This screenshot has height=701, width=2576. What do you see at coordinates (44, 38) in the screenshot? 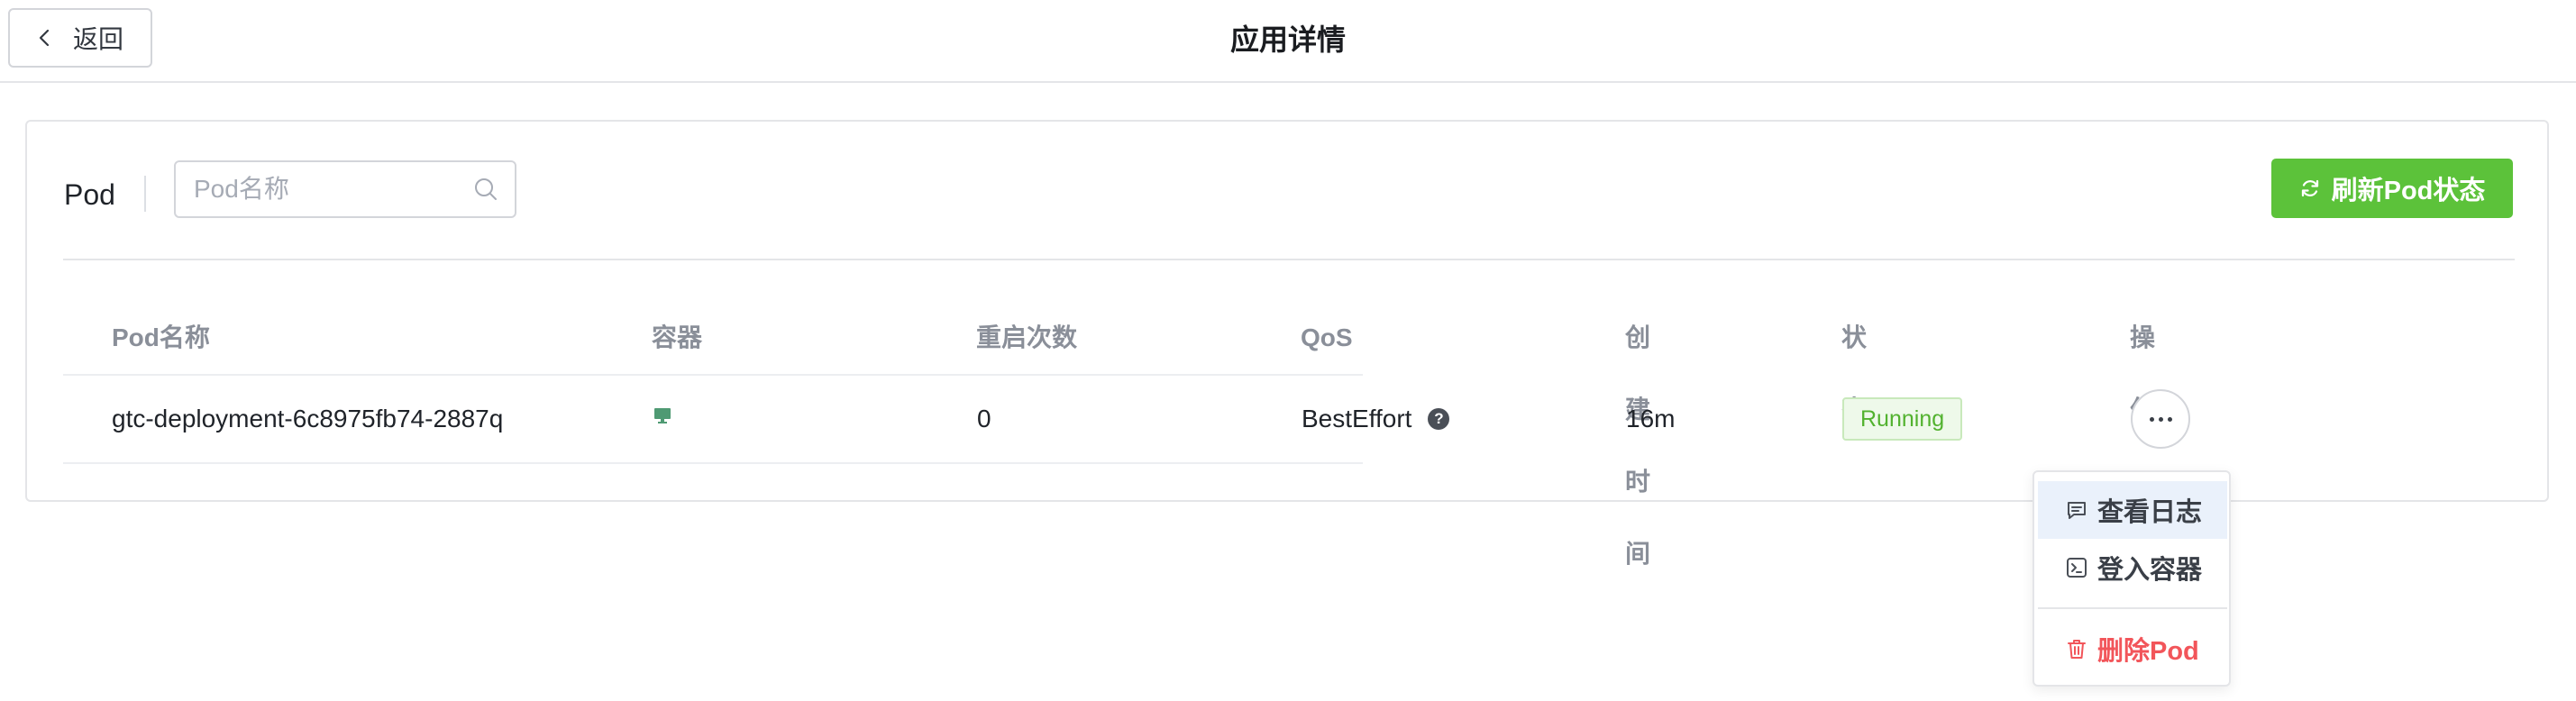
I see `chevron-left-icon` at bounding box center [44, 38].